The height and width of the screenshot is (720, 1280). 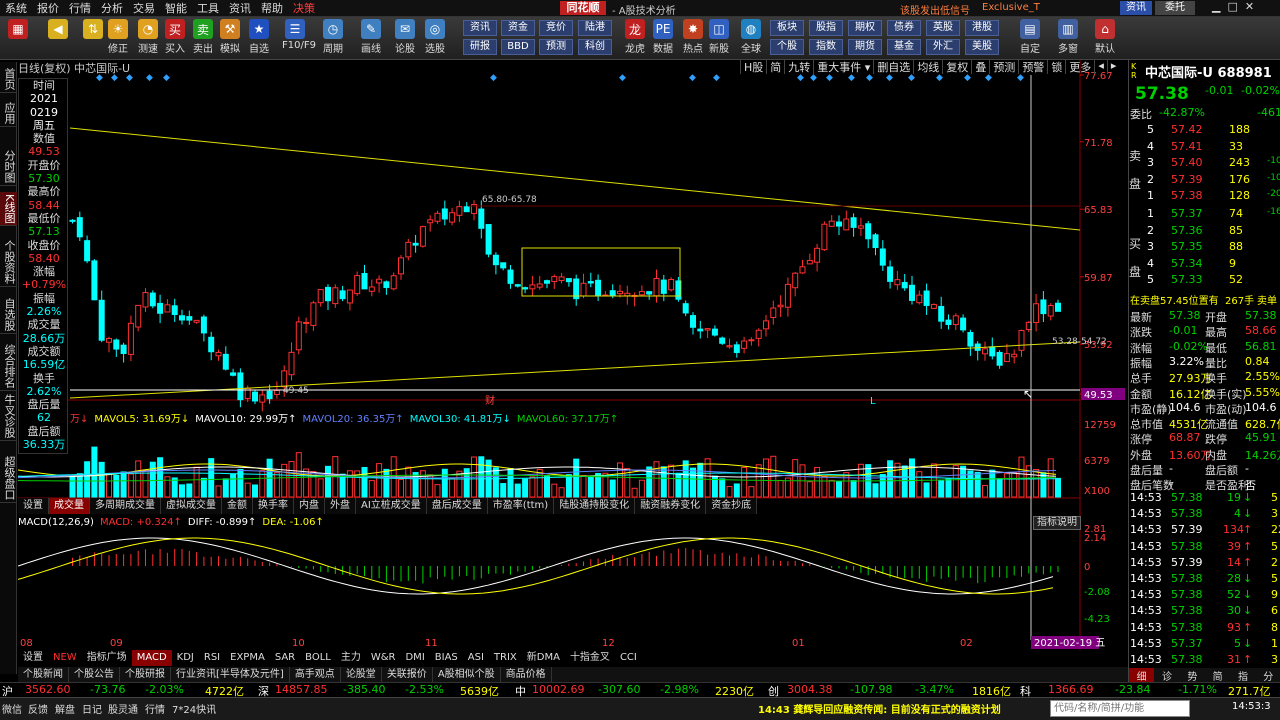 I want to click on volume-tab-12: 融资融券变化, so click(x=671, y=506).